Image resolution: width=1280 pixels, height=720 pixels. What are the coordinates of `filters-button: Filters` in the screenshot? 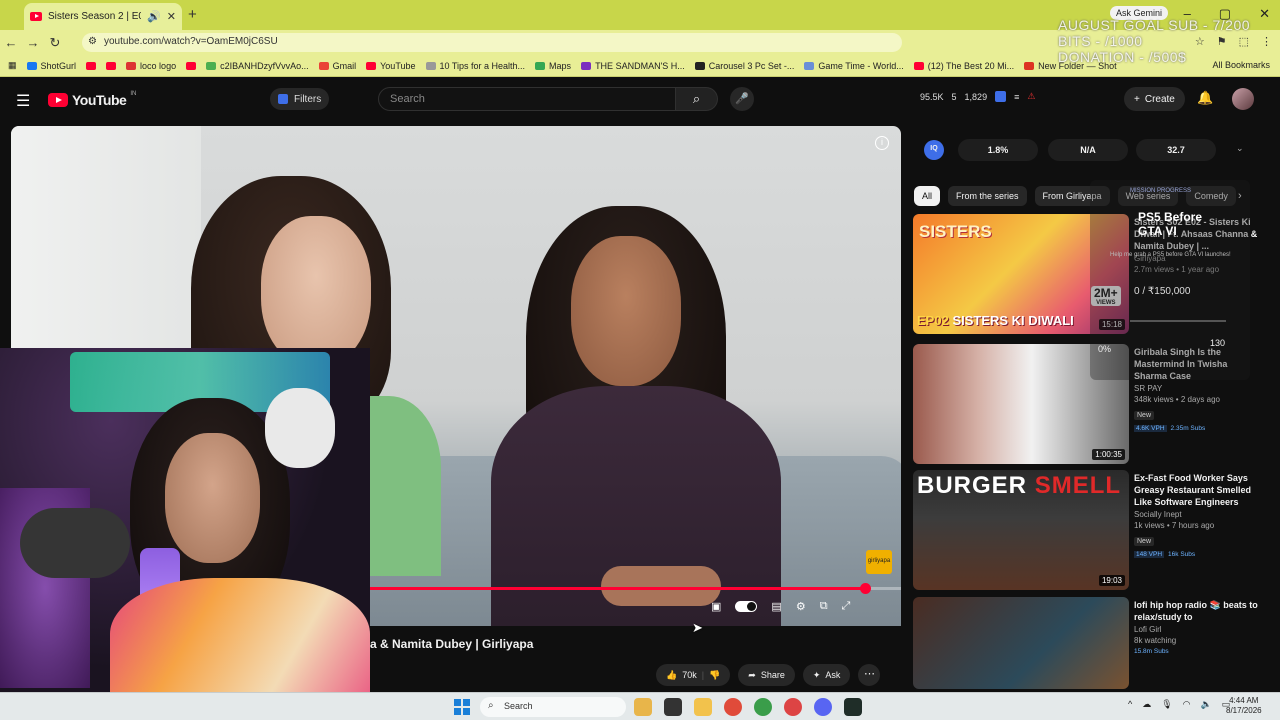 It's located at (300, 99).